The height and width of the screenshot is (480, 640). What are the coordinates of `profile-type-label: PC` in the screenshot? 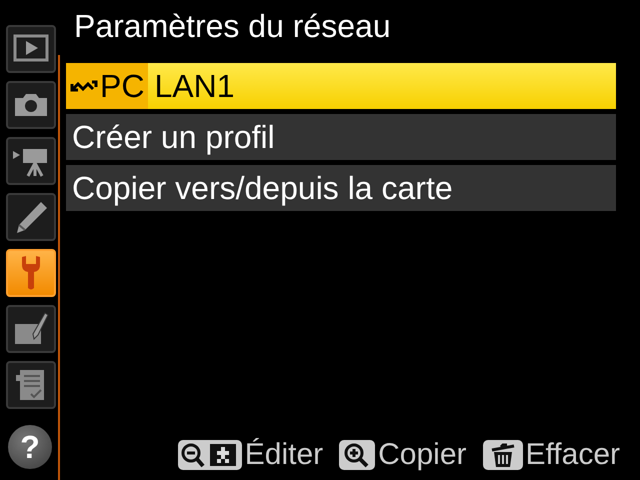 It's located at (122, 86).